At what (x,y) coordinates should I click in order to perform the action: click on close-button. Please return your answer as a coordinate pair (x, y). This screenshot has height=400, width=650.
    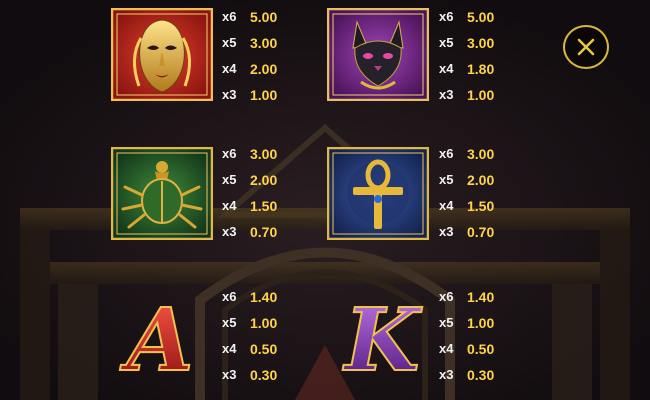
    Looking at the image, I should click on (586, 47).